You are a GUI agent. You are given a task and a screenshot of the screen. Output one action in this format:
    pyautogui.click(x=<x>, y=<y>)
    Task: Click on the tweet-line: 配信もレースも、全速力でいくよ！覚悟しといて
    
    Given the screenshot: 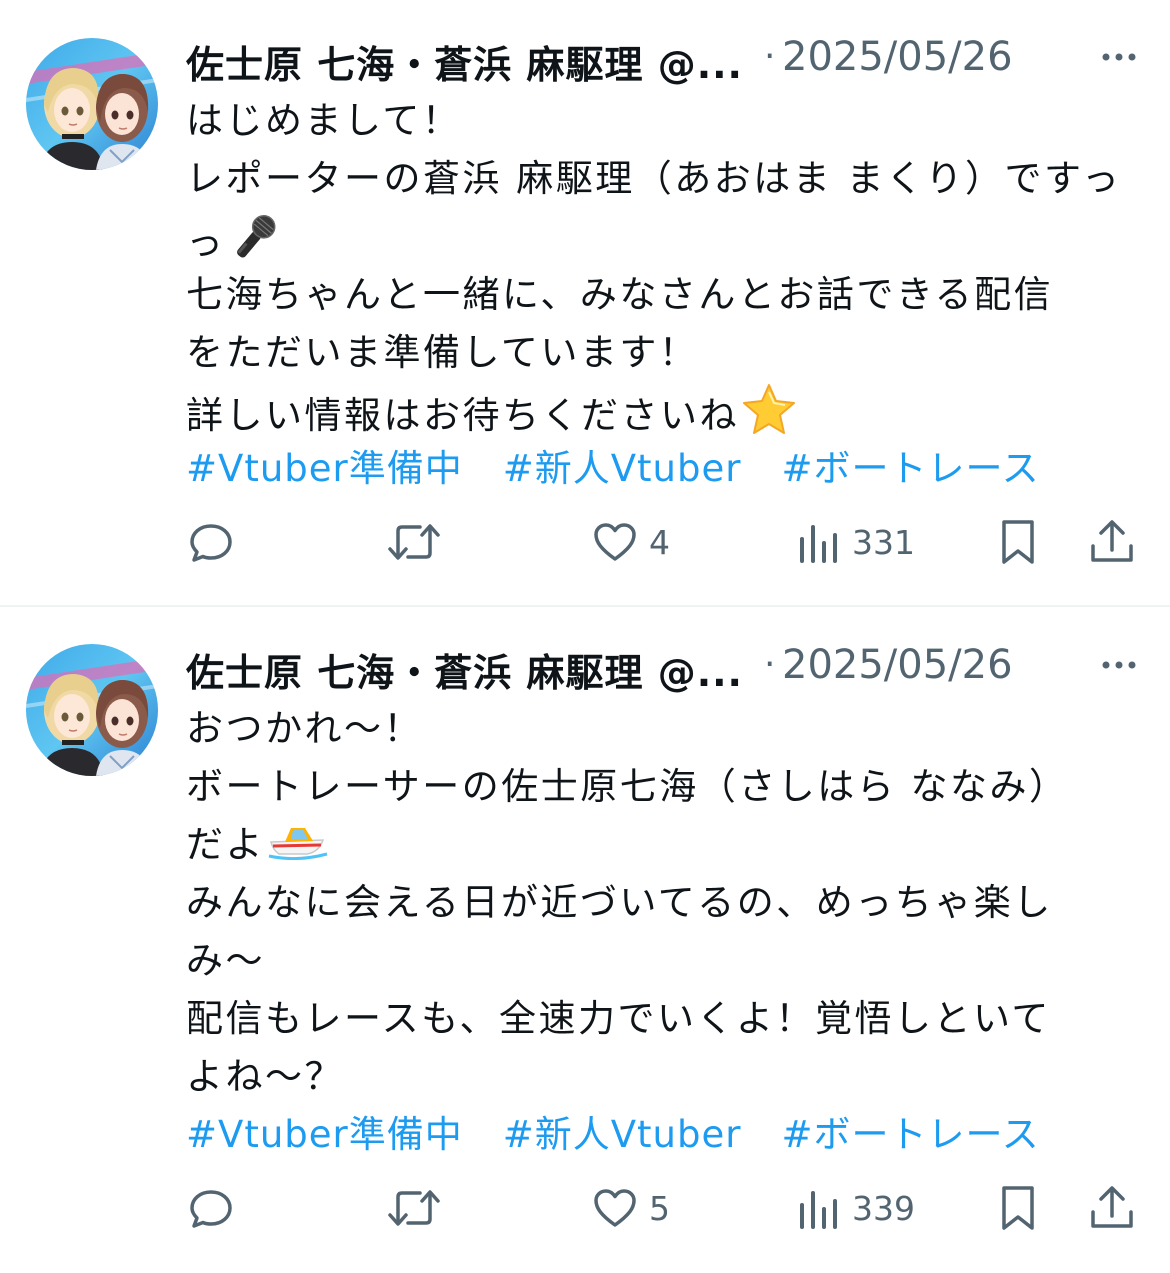 What is the action you would take?
    pyautogui.click(x=618, y=1018)
    